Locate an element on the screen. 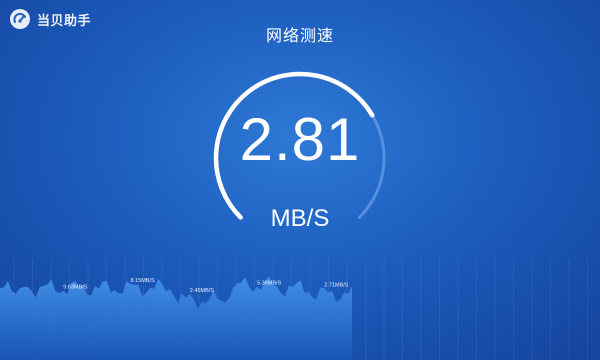 Image resolution: width=600 pixels, height=360 pixels. history-value-label: 9.63MB/S is located at coordinates (75, 288).